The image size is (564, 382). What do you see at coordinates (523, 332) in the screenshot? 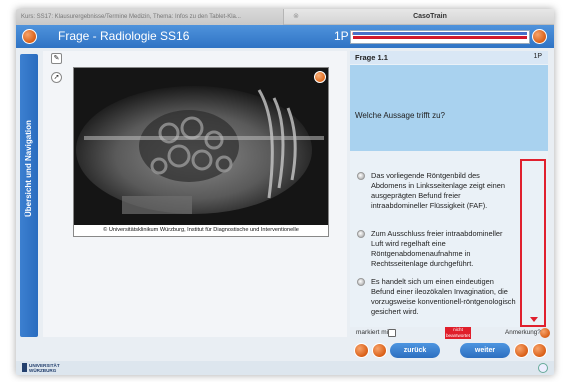
I see `annotation-label: Anmerkung?` at bounding box center [523, 332].